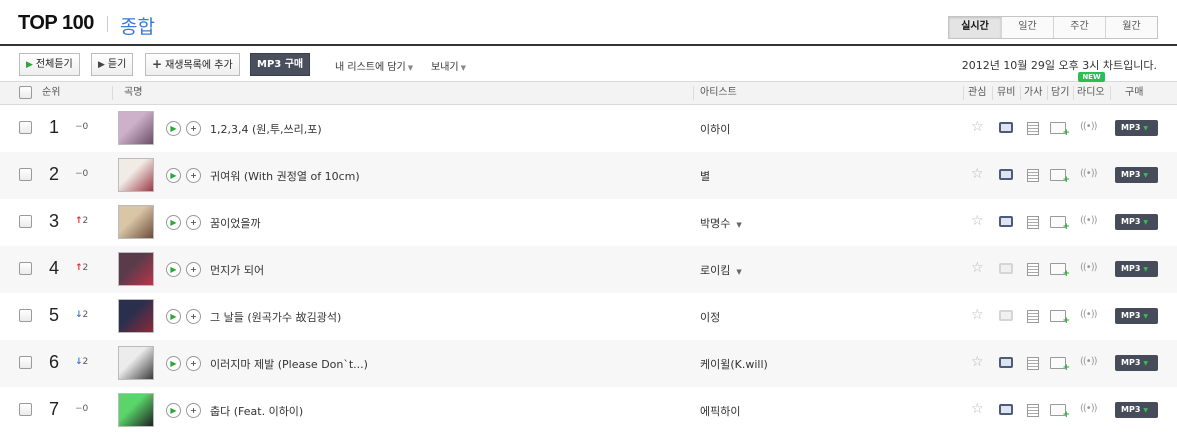  I want to click on tab-daily: 일간, so click(1027, 27).